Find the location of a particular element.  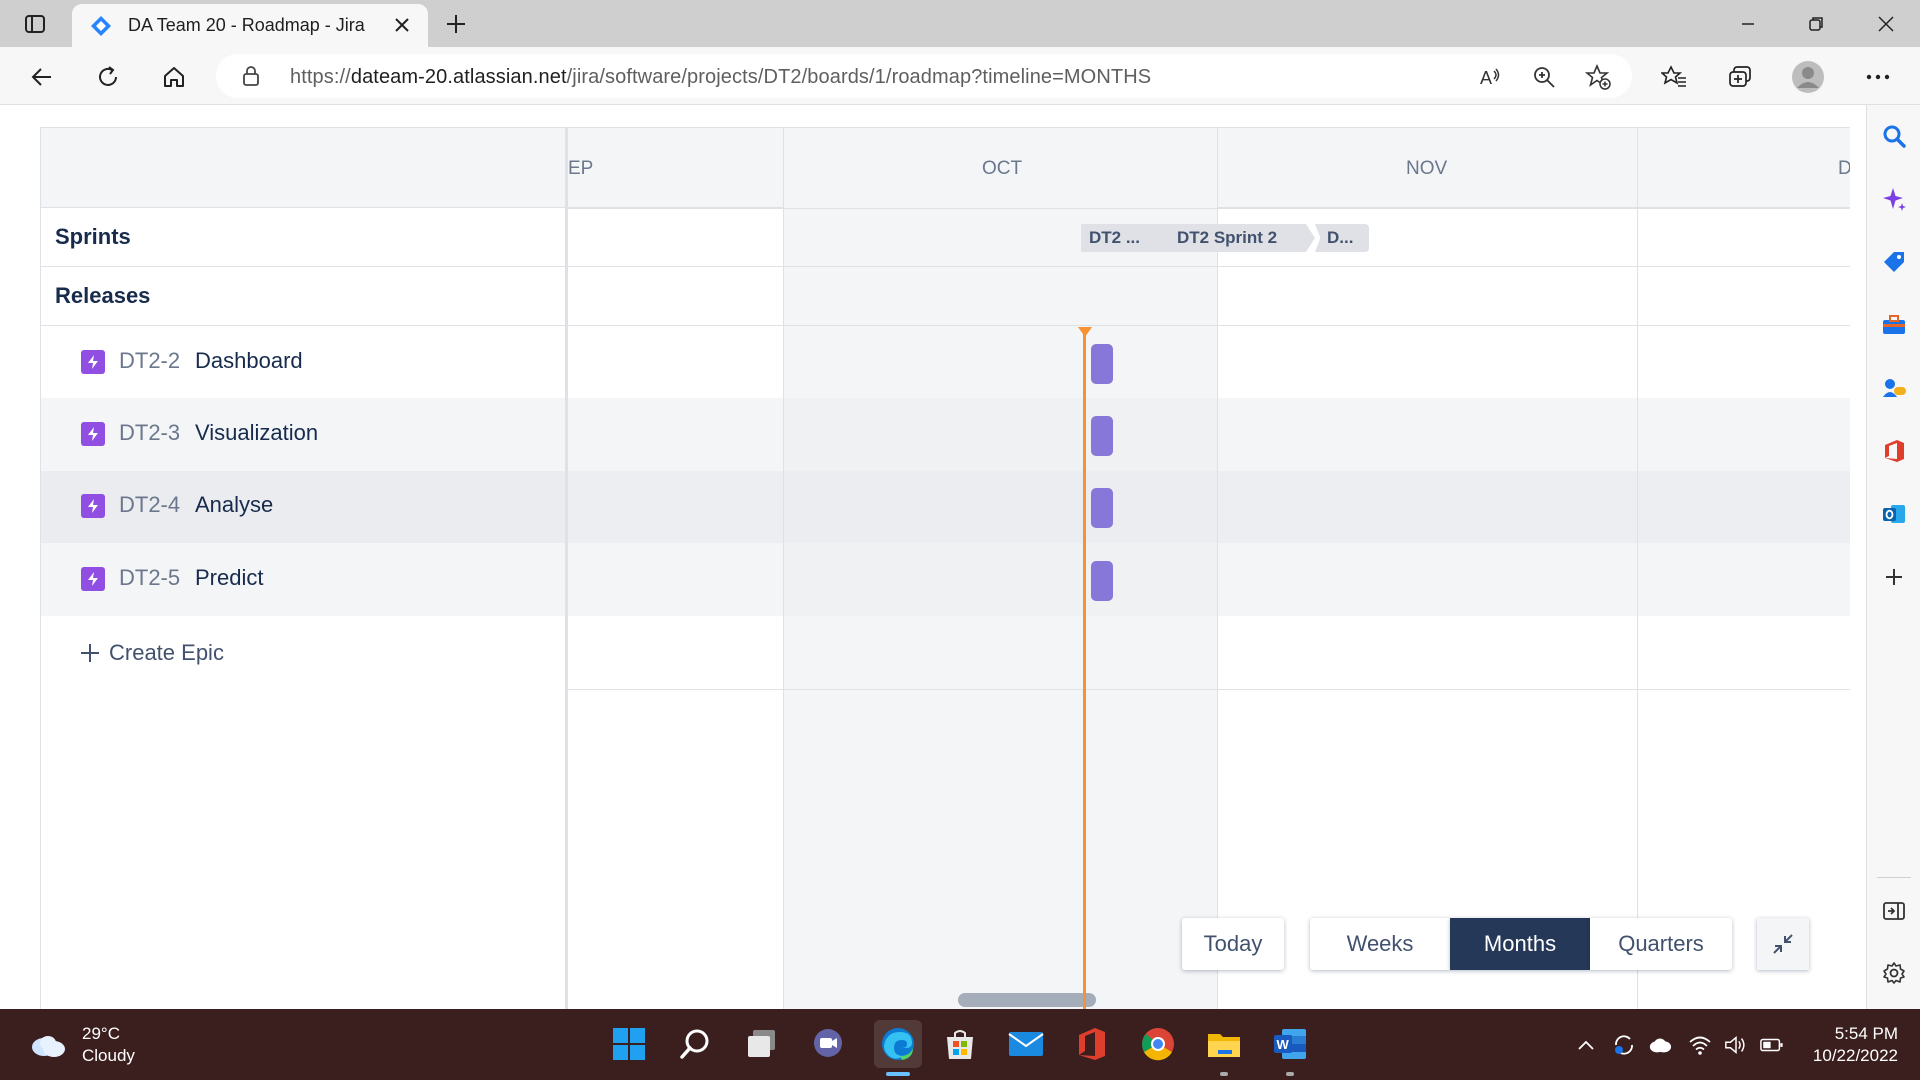

outlook-icon is located at coordinates (1894, 514).